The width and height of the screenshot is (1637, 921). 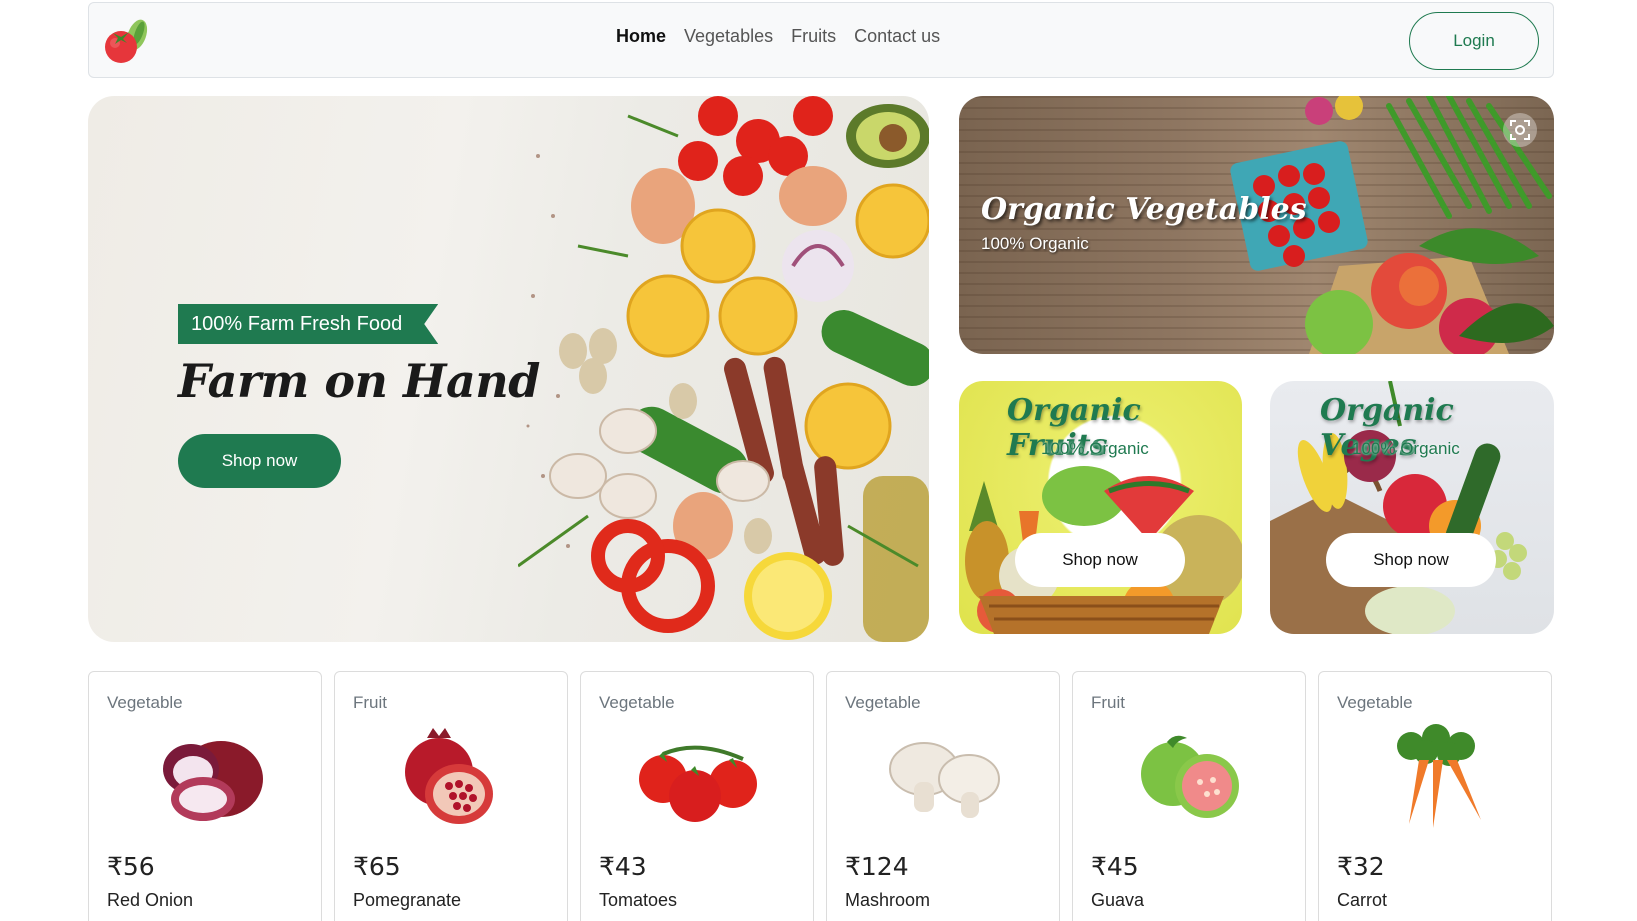 I want to click on fruits-shop-now-button: Shop now, so click(x=1100, y=560).